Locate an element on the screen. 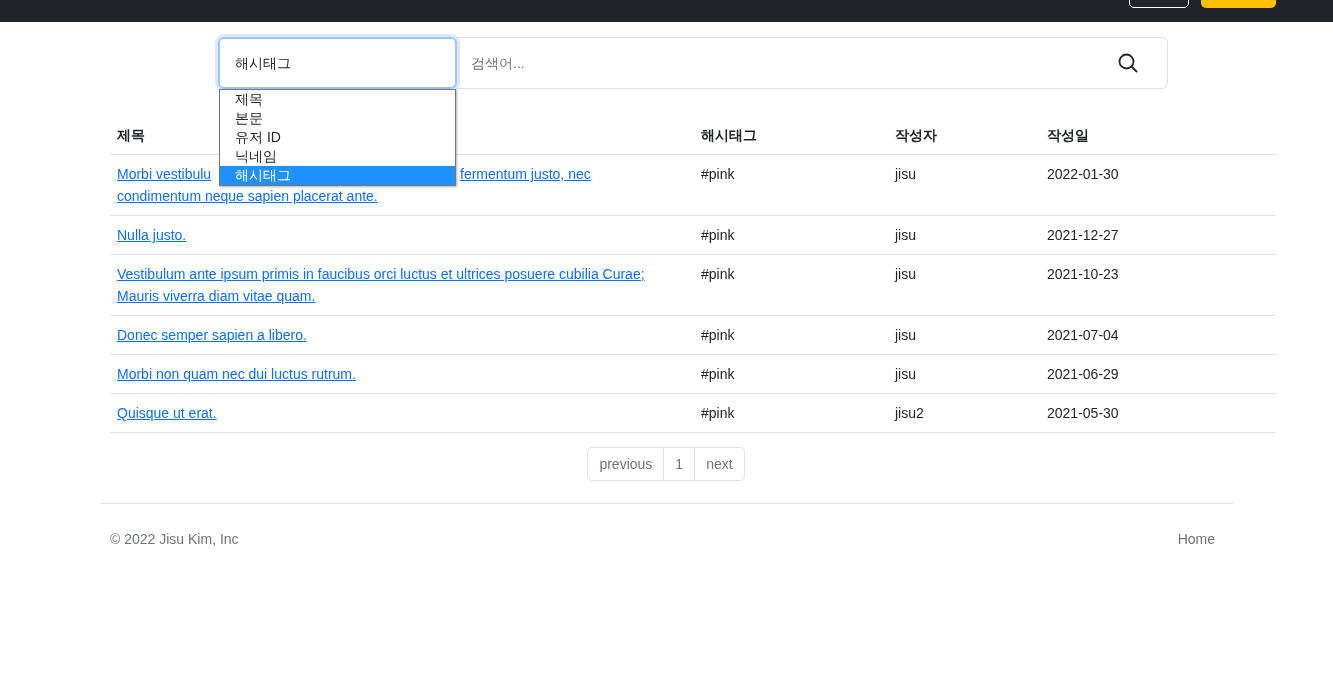 The image size is (1333, 691). post-date: 2021-05-30 is located at coordinates (1083, 413).